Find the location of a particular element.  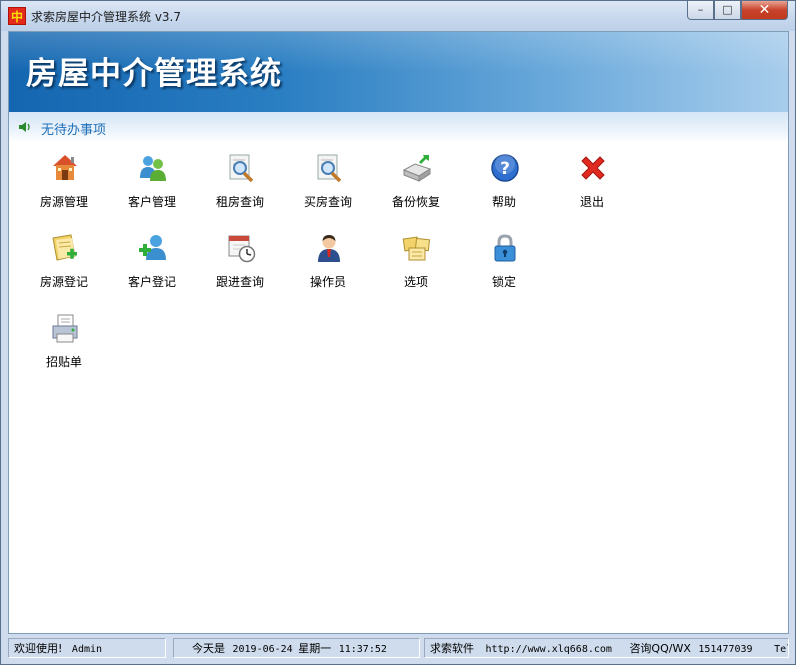

house-icon is located at coordinates (65, 167).